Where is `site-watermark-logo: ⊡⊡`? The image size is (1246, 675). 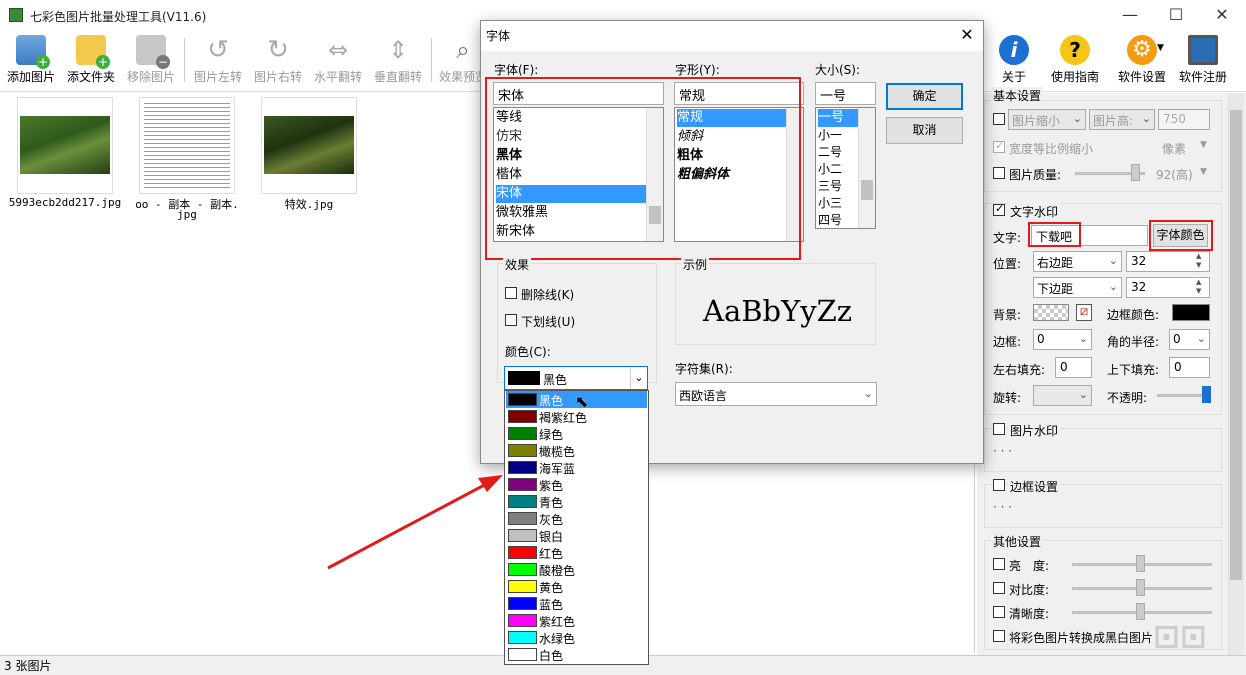 site-watermark-logo: ⊡⊡ is located at coordinates (1180, 636).